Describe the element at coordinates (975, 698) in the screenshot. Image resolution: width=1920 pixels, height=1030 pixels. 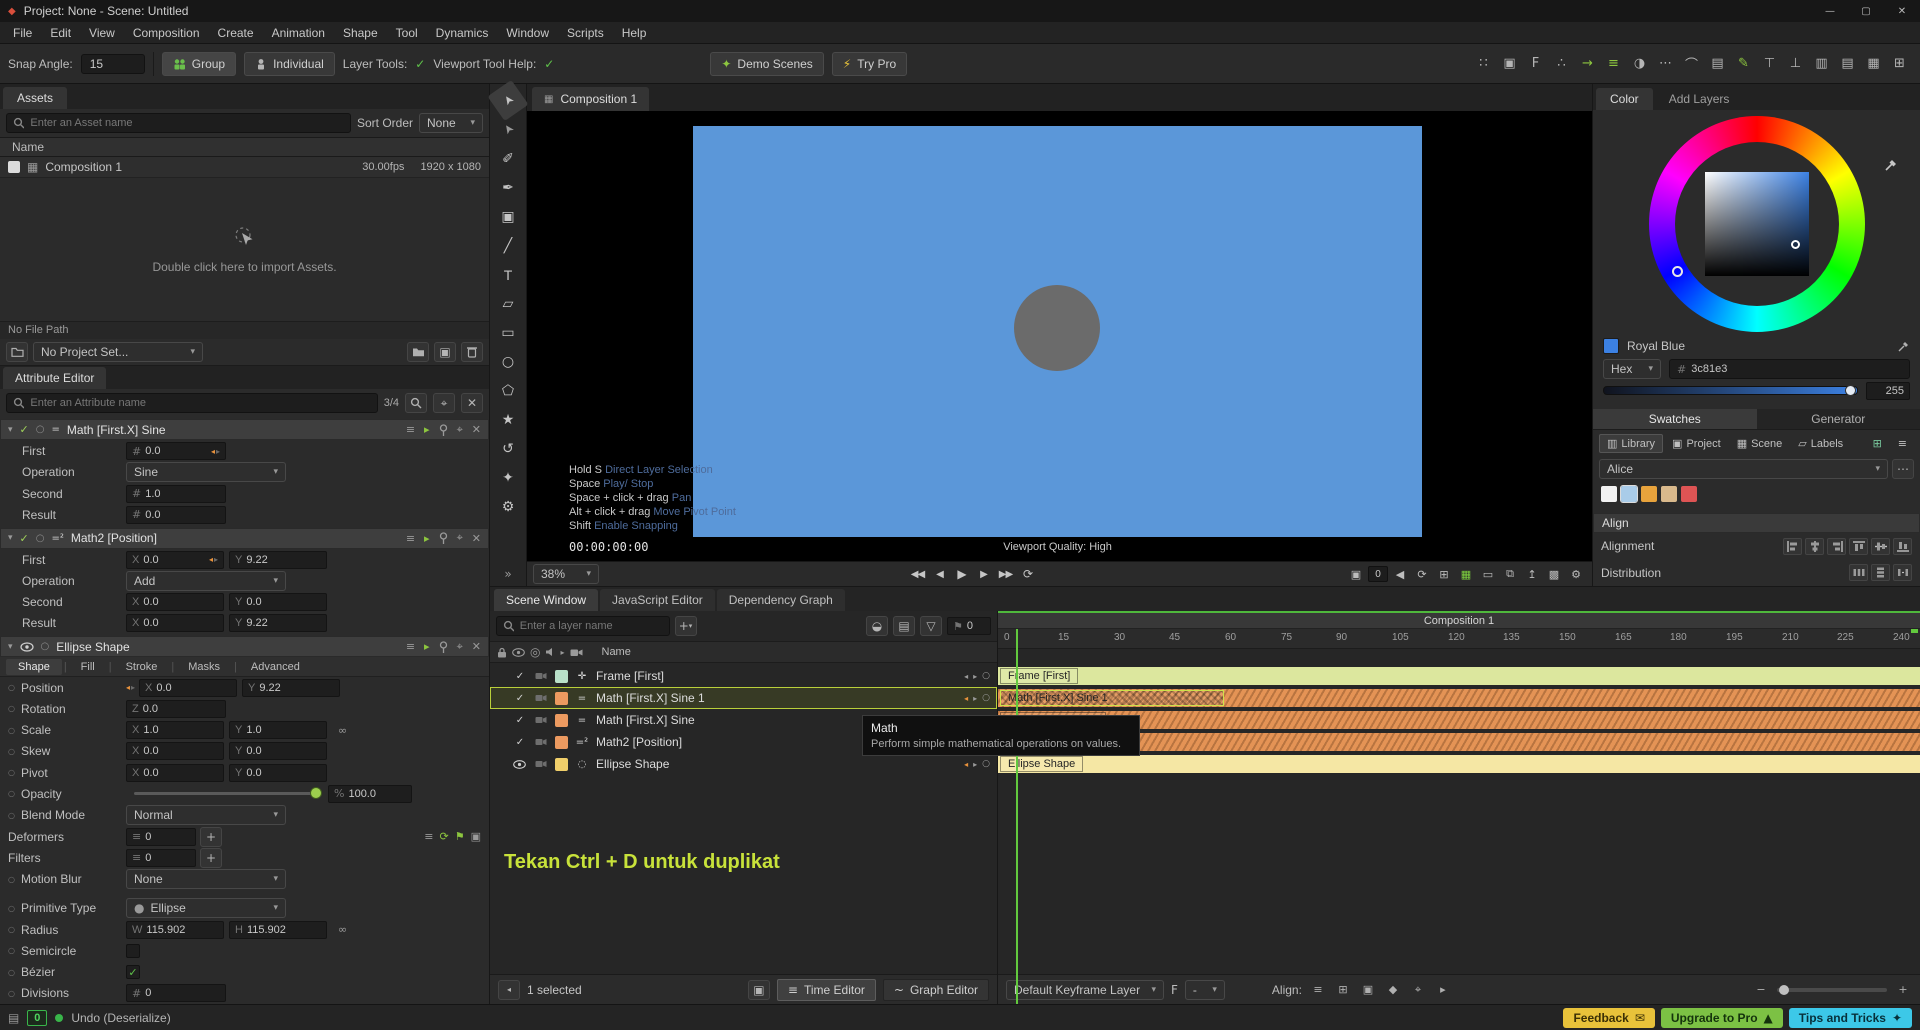
I see `parent-right-icon: ▸` at that location.